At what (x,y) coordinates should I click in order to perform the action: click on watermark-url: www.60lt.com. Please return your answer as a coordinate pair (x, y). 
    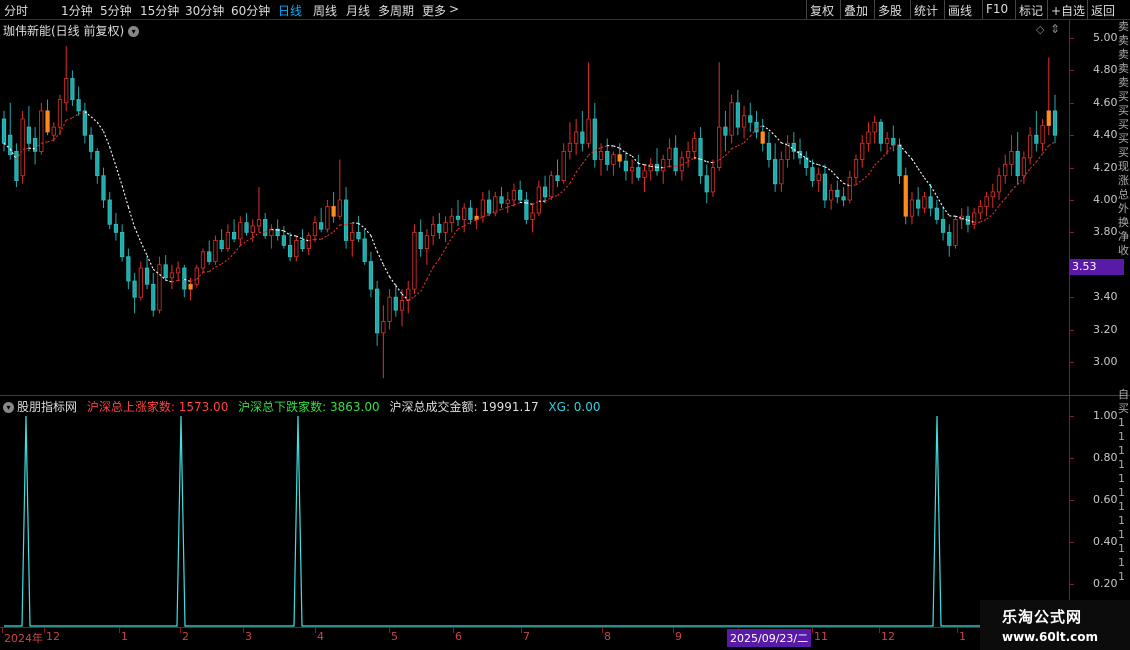
    Looking at the image, I should click on (1050, 637).